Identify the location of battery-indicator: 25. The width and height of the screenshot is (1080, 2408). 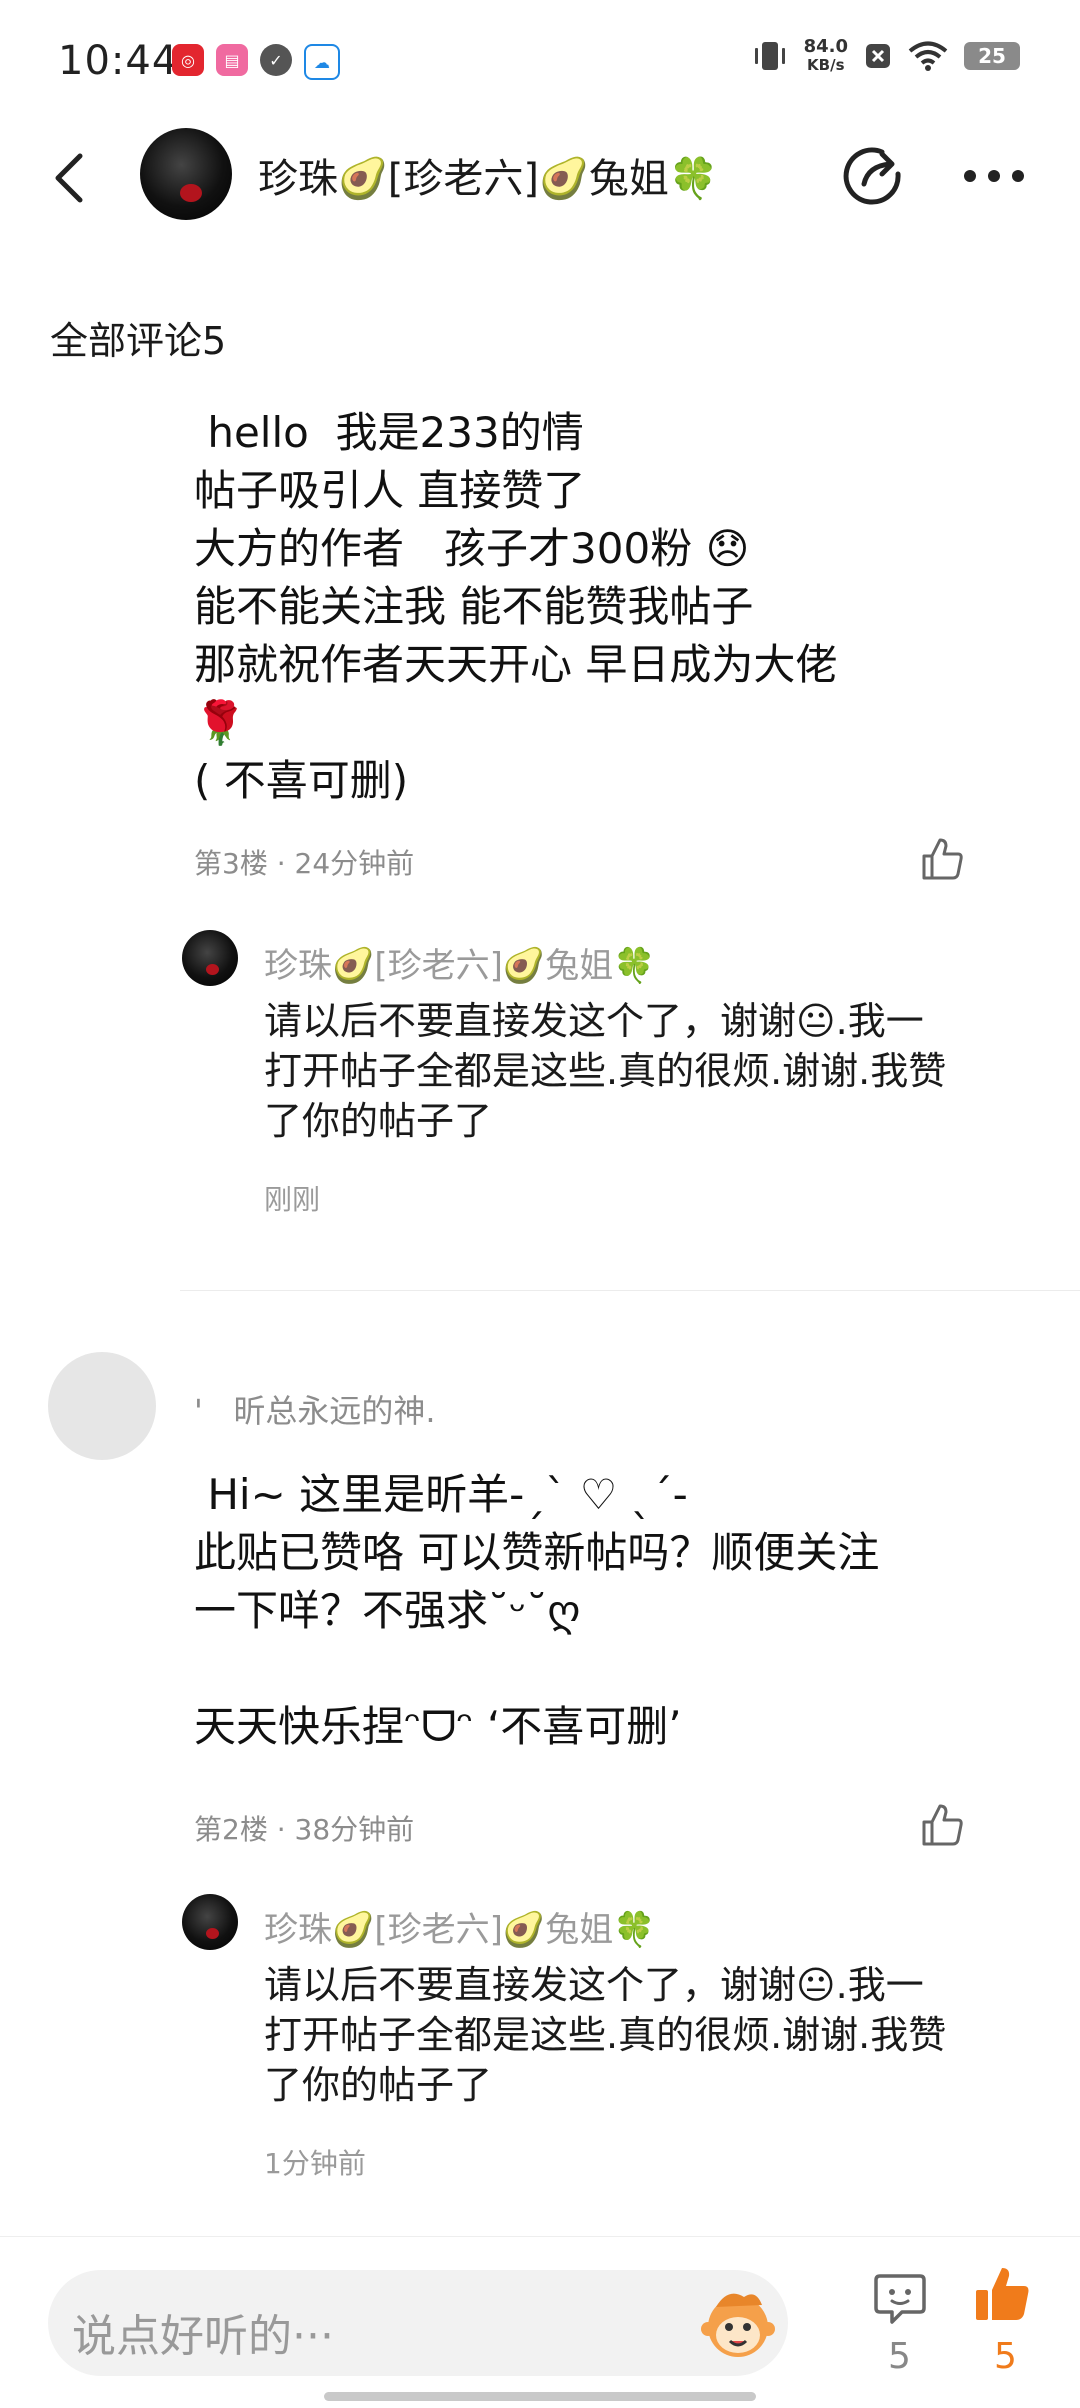
(992, 56).